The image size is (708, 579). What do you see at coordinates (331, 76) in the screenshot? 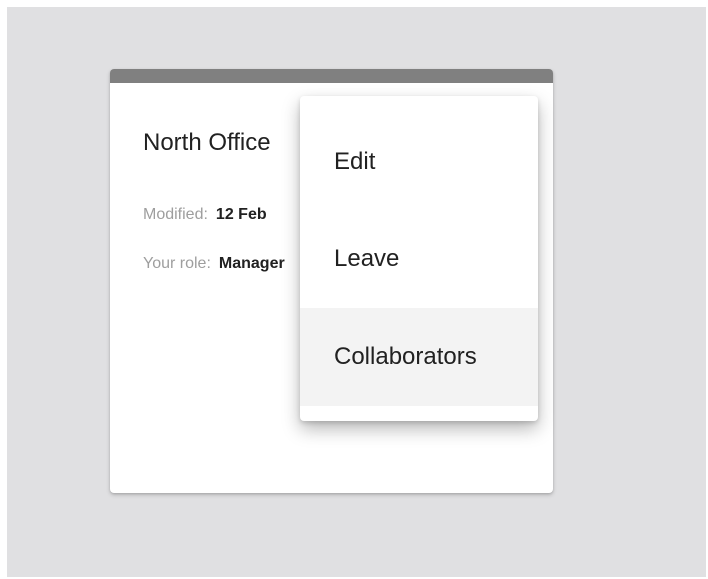
I see `card-header-bar` at bounding box center [331, 76].